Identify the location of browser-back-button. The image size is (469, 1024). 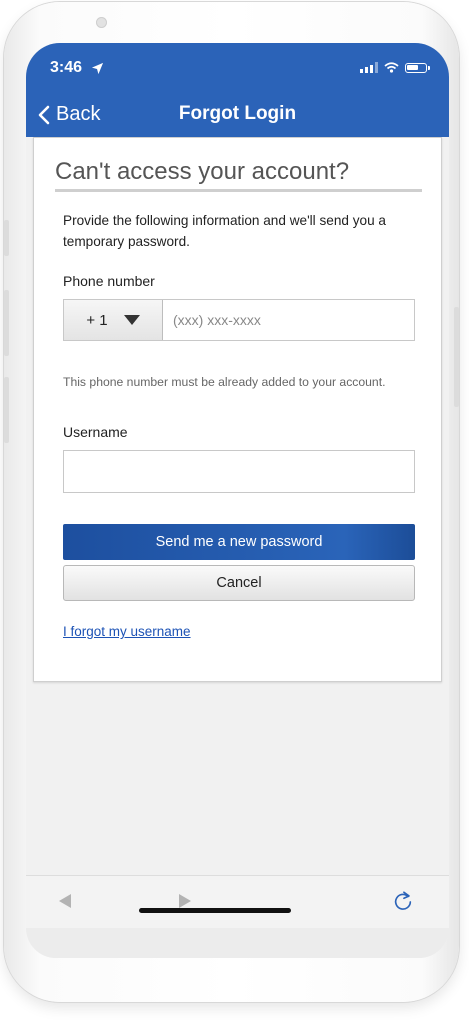
(65, 901).